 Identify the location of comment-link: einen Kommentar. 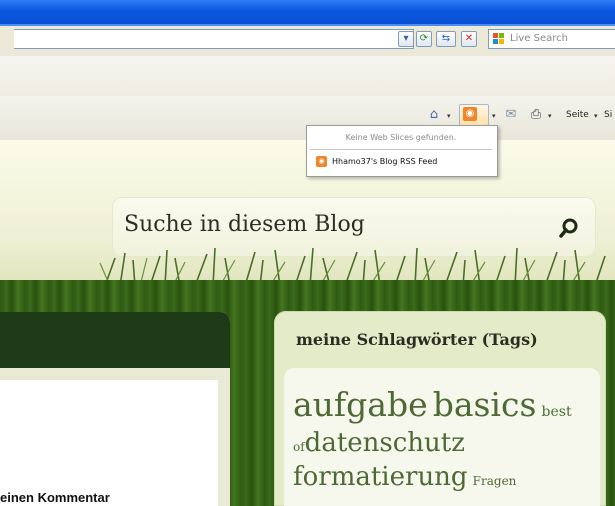
(55, 497).